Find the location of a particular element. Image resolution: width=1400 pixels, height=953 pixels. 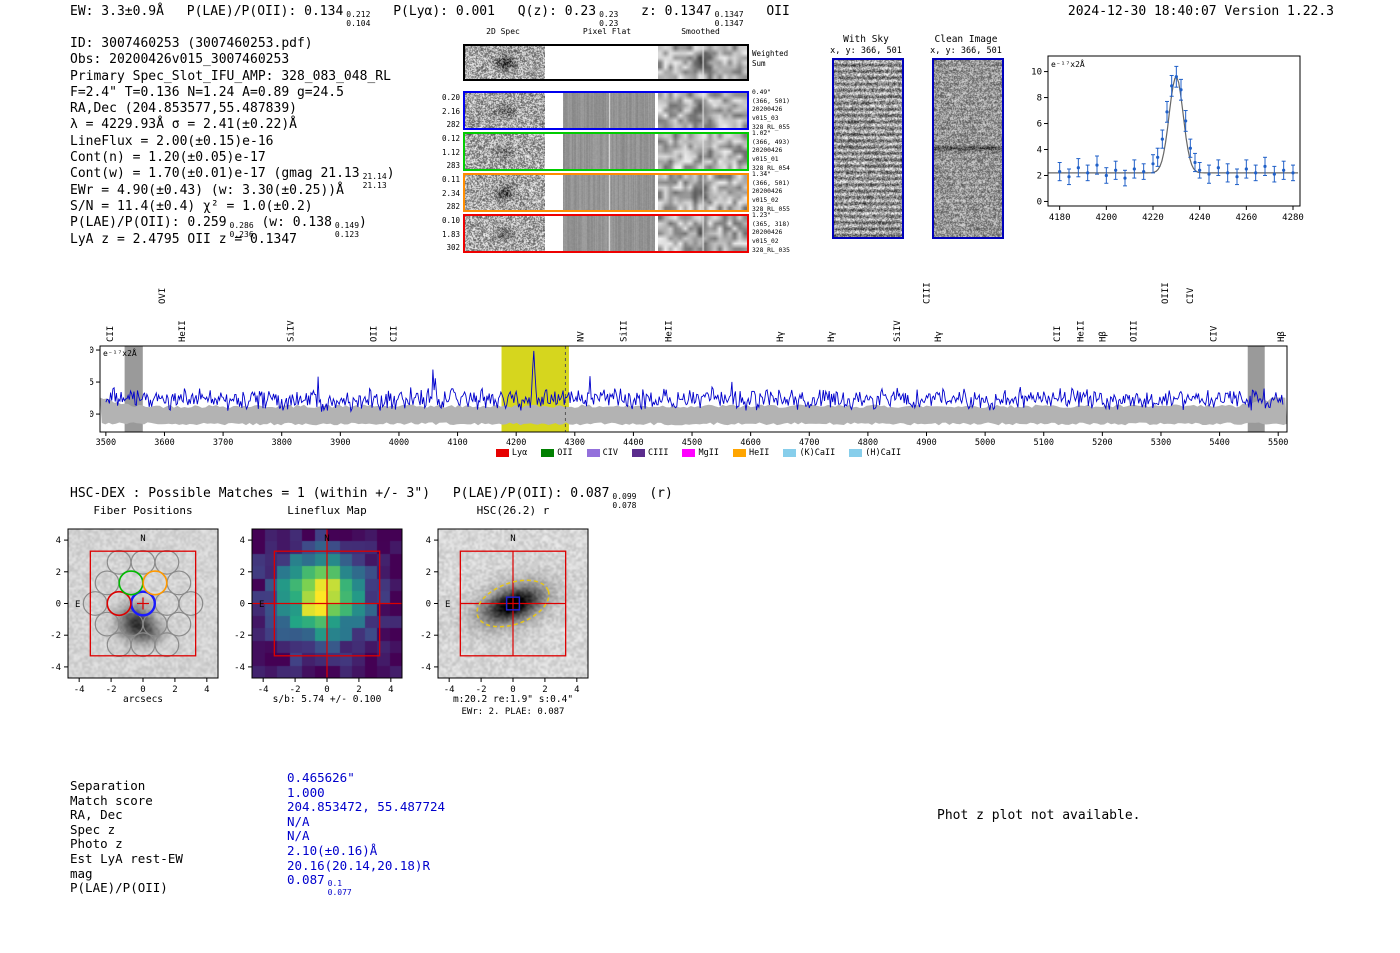

hsc-dex-band: (r) is located at coordinates (661, 493).